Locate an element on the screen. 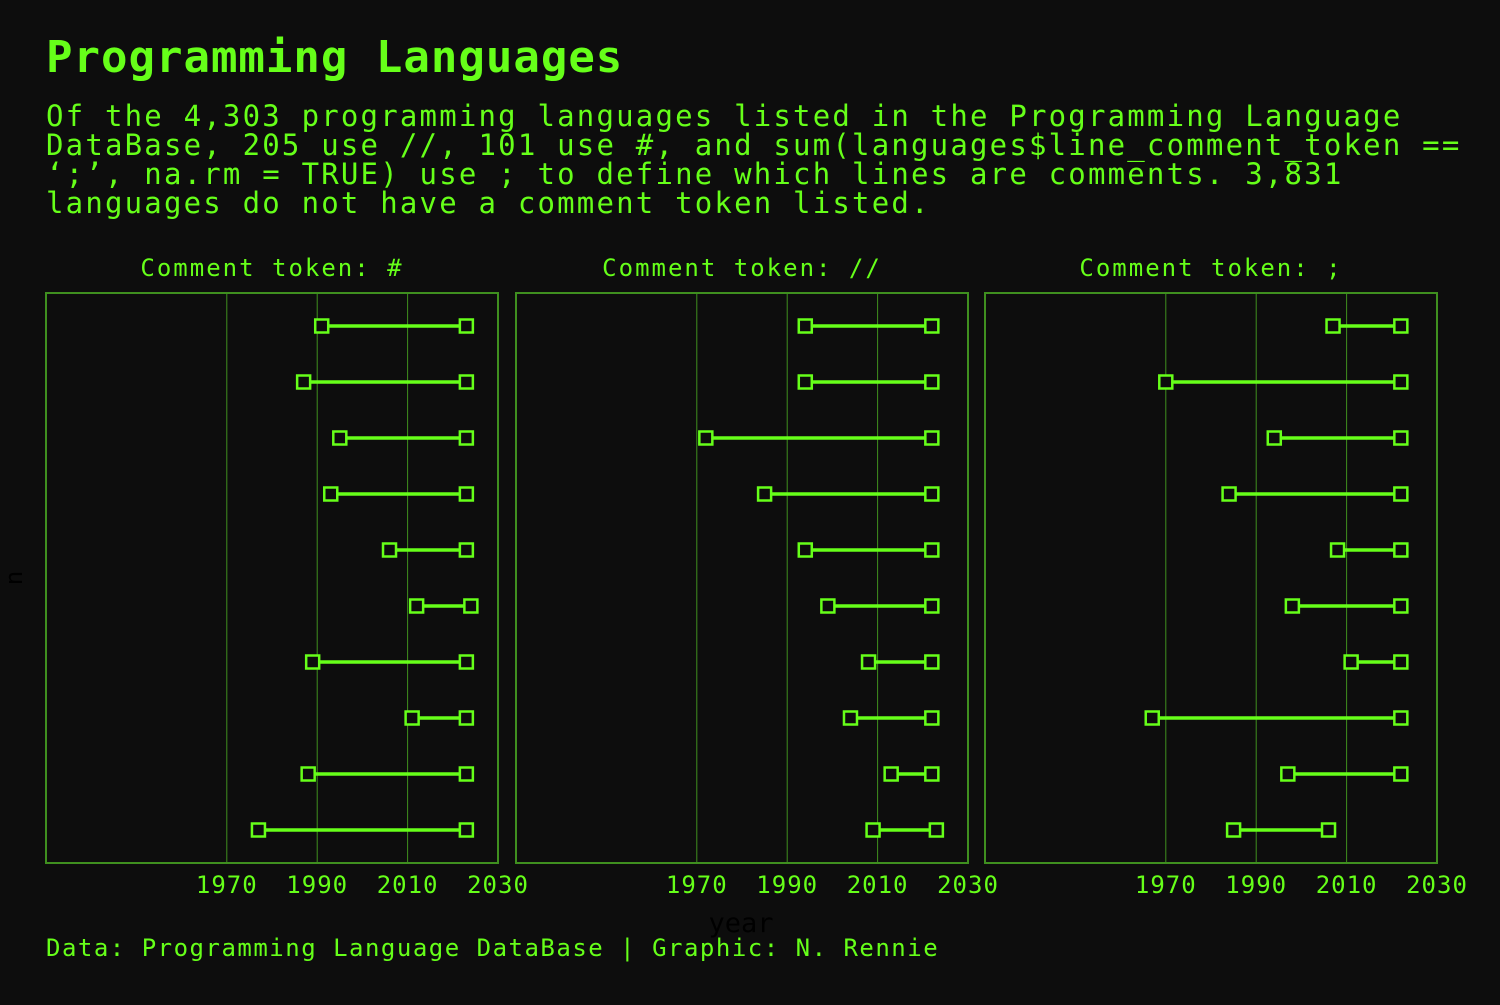 The width and height of the screenshot is (1500, 1005). facet-title: Comment token: ; is located at coordinates (1210, 268).